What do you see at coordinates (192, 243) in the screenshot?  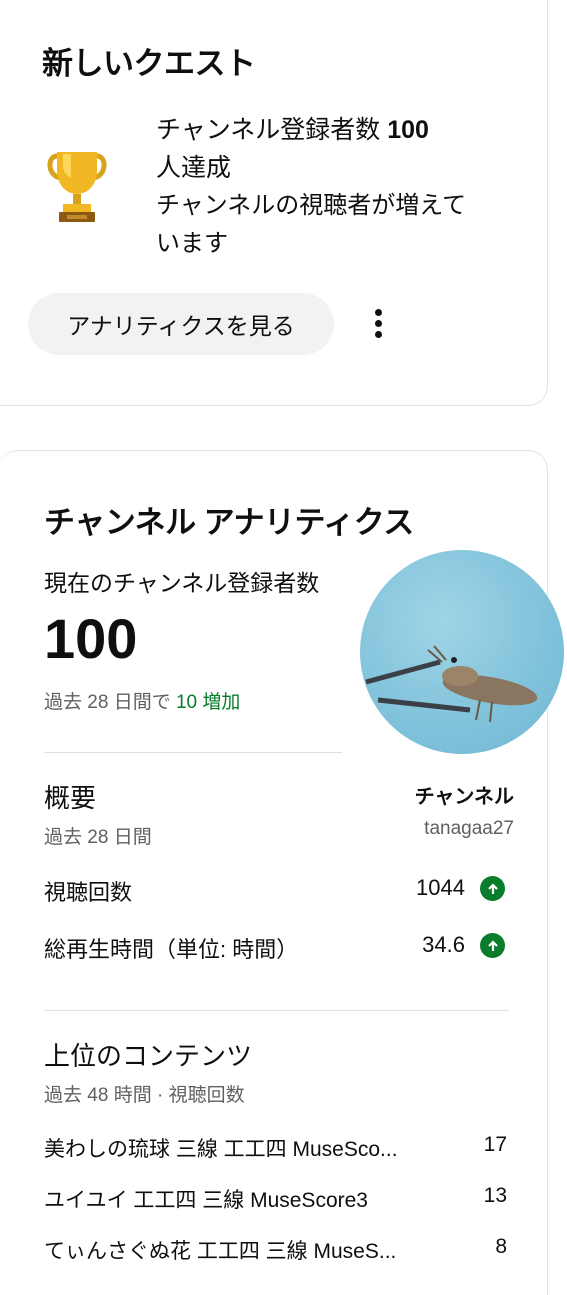 I see `quest-desc-line2: います` at bounding box center [192, 243].